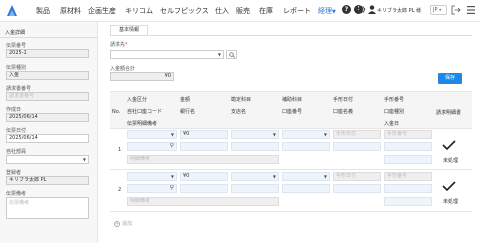 Image resolution: width=480 pixels, height=243 pixels. Describe the element at coordinates (291, 35) in the screenshot. I see `tab-divider` at that location.